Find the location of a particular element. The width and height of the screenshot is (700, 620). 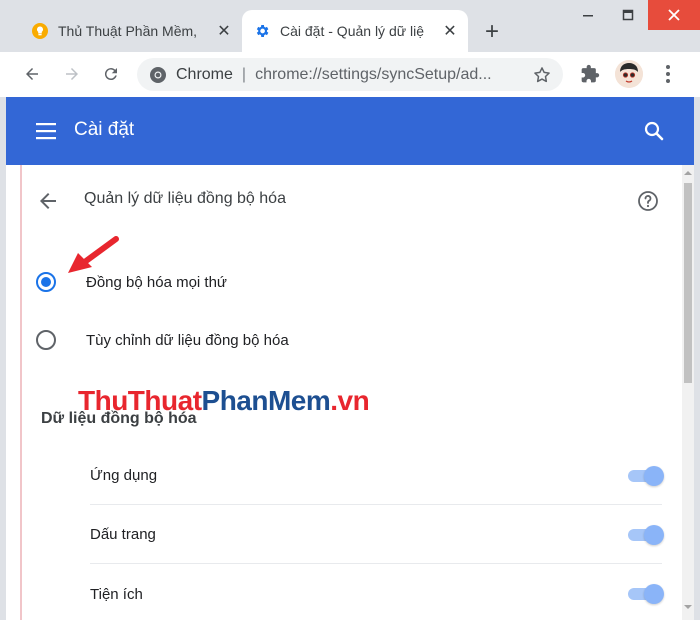

reload-icon is located at coordinates (111, 74).